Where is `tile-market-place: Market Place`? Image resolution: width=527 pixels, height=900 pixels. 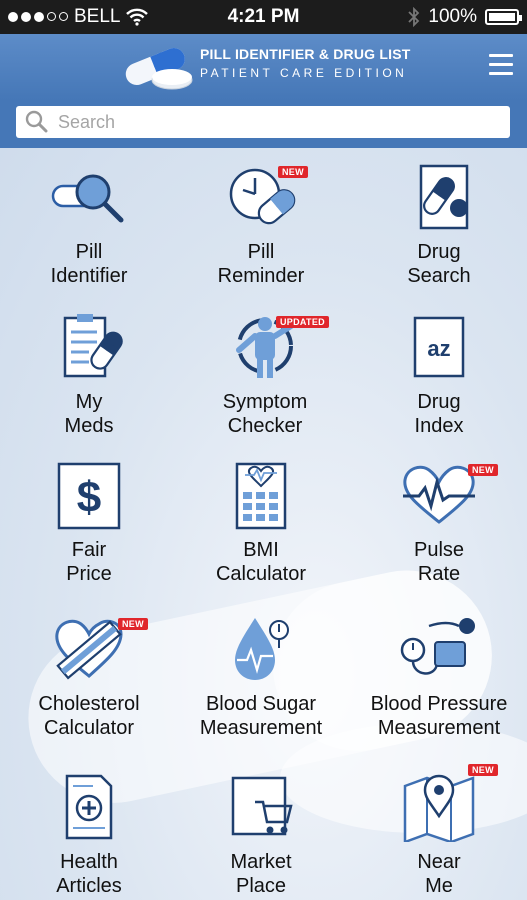
tile-market-place: Market Place is located at coordinates (261, 829).